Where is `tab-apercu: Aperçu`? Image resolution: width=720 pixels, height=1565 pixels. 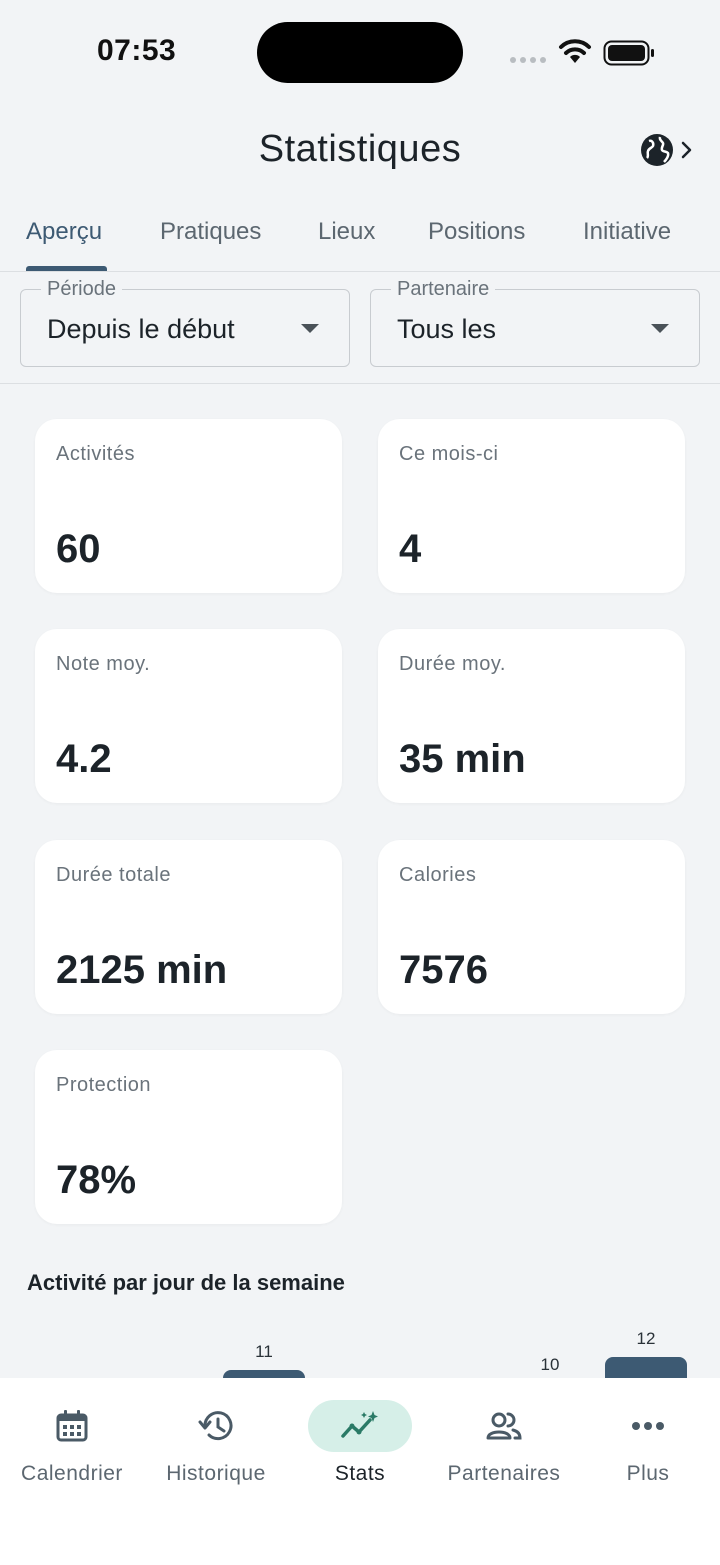 tab-apercu: Aperçu is located at coordinates (64, 232).